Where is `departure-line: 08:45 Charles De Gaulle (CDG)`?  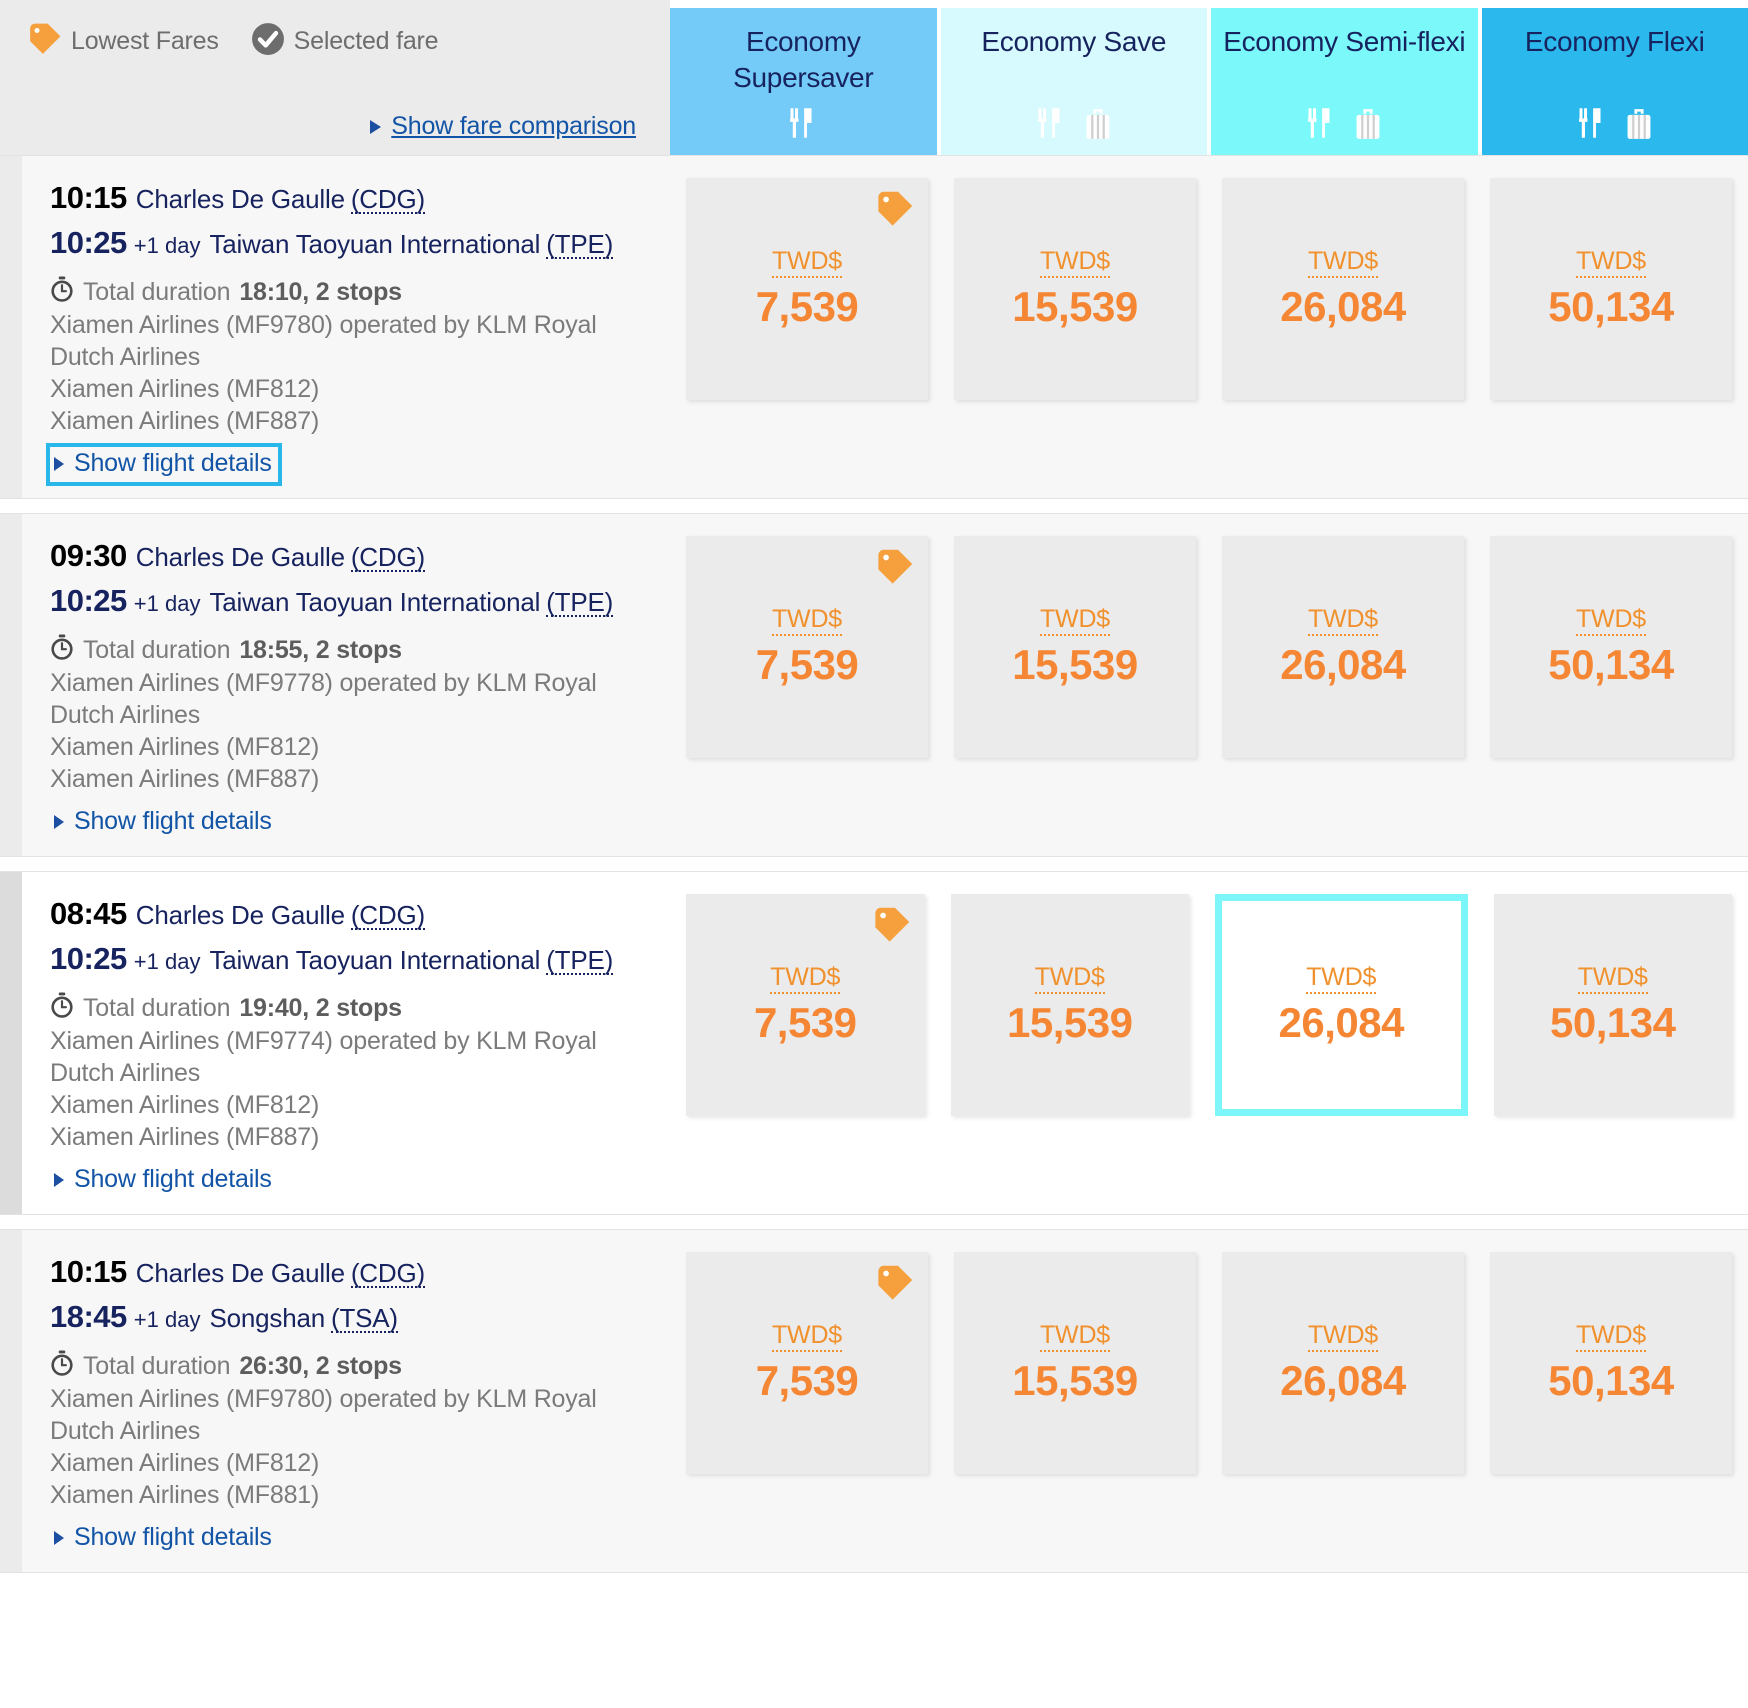 departure-line: 08:45 Charles De Gaulle (CDG) is located at coordinates (355, 914).